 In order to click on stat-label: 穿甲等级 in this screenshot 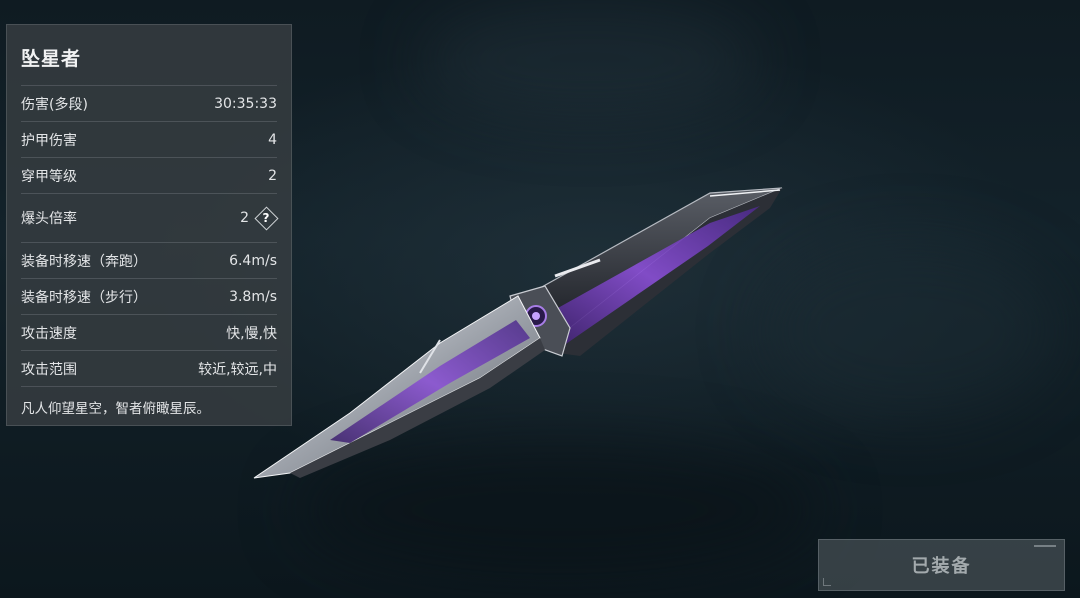, I will do `click(49, 176)`.